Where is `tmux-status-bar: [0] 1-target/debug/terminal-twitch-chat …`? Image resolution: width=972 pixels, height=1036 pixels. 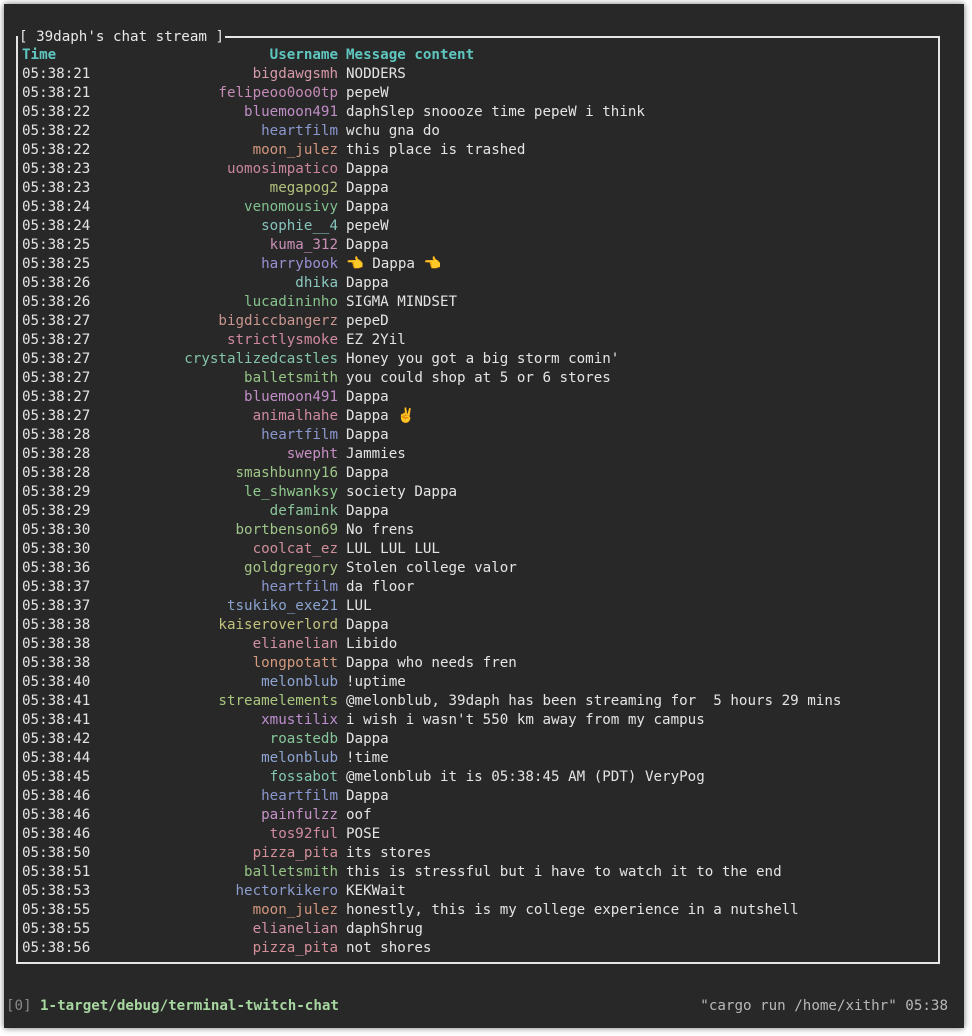 tmux-status-bar: [0] 1-target/debug/terminal-twitch-chat … is located at coordinates (484, 1006).